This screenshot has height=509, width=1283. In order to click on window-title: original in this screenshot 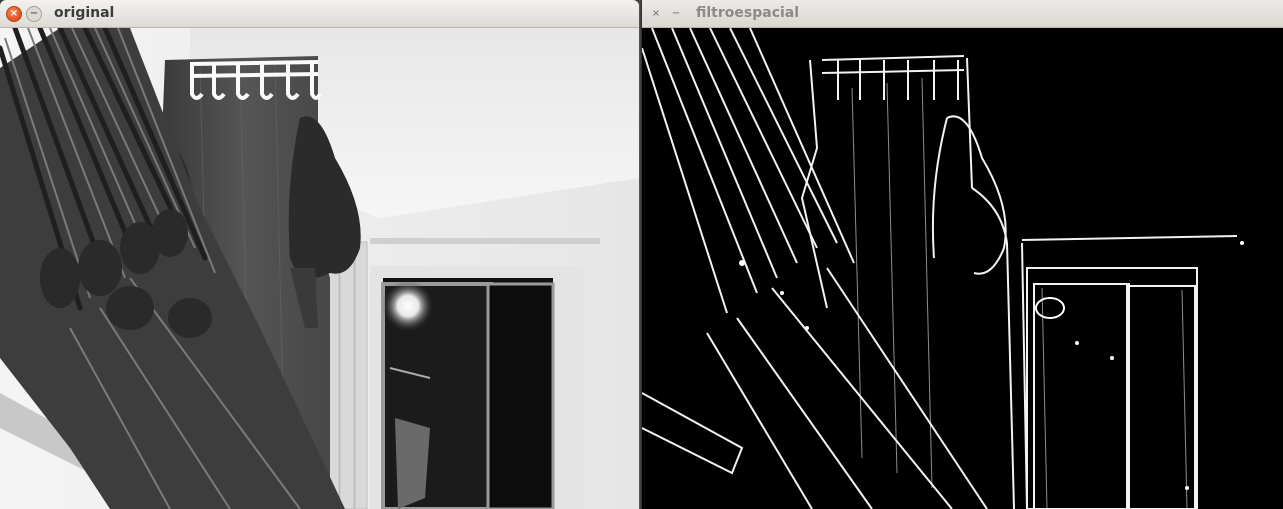, I will do `click(84, 13)`.